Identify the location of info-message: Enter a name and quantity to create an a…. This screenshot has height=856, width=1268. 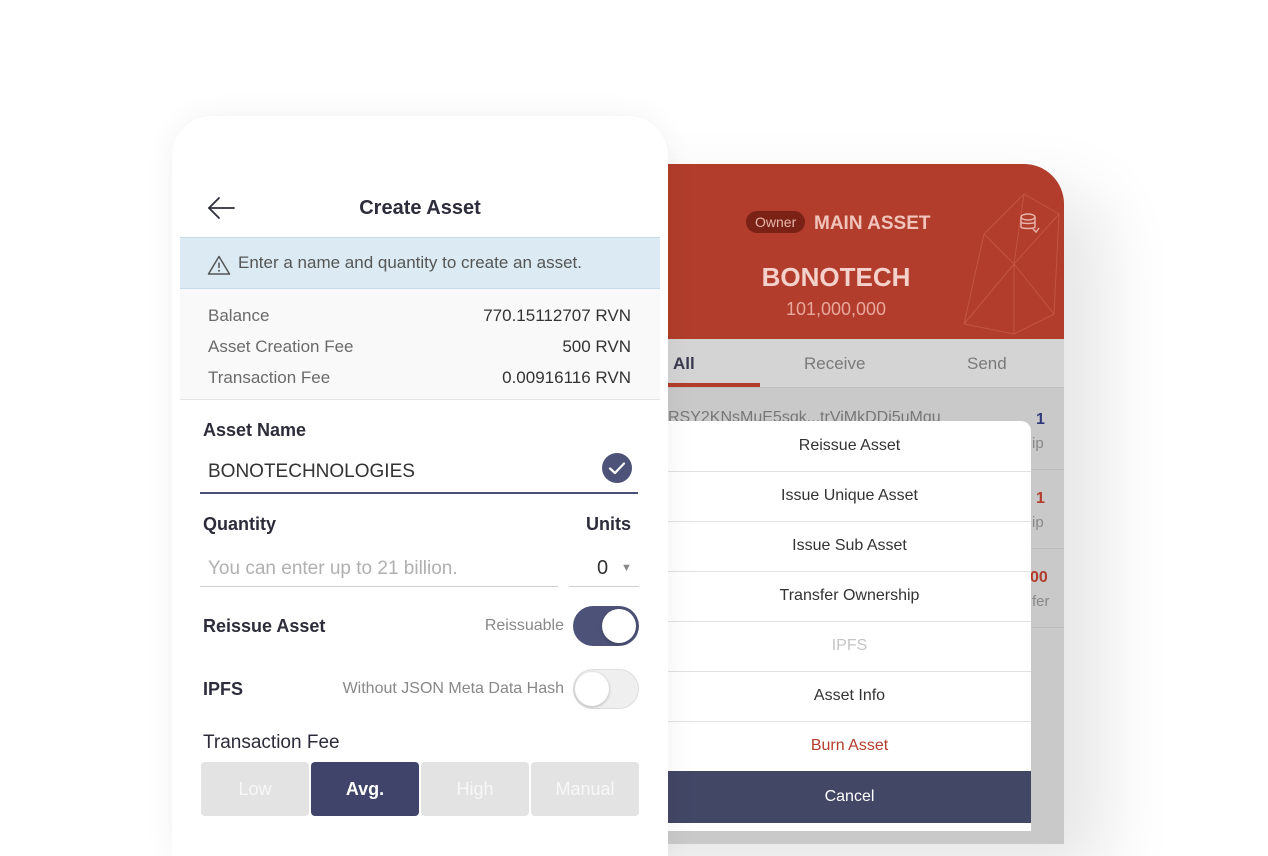
(410, 262).